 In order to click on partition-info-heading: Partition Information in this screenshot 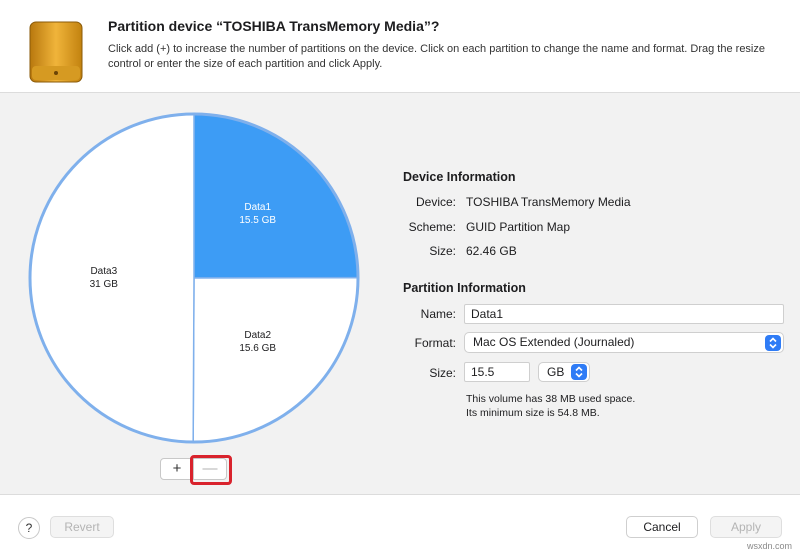, I will do `click(464, 288)`.